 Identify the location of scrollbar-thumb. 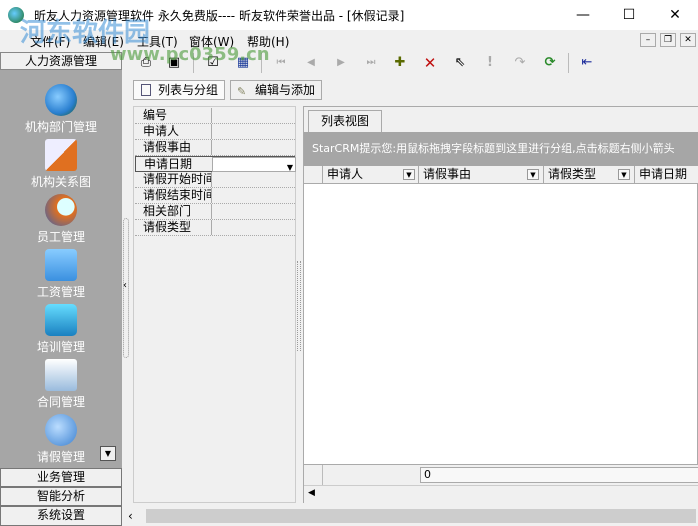
(421, 516).